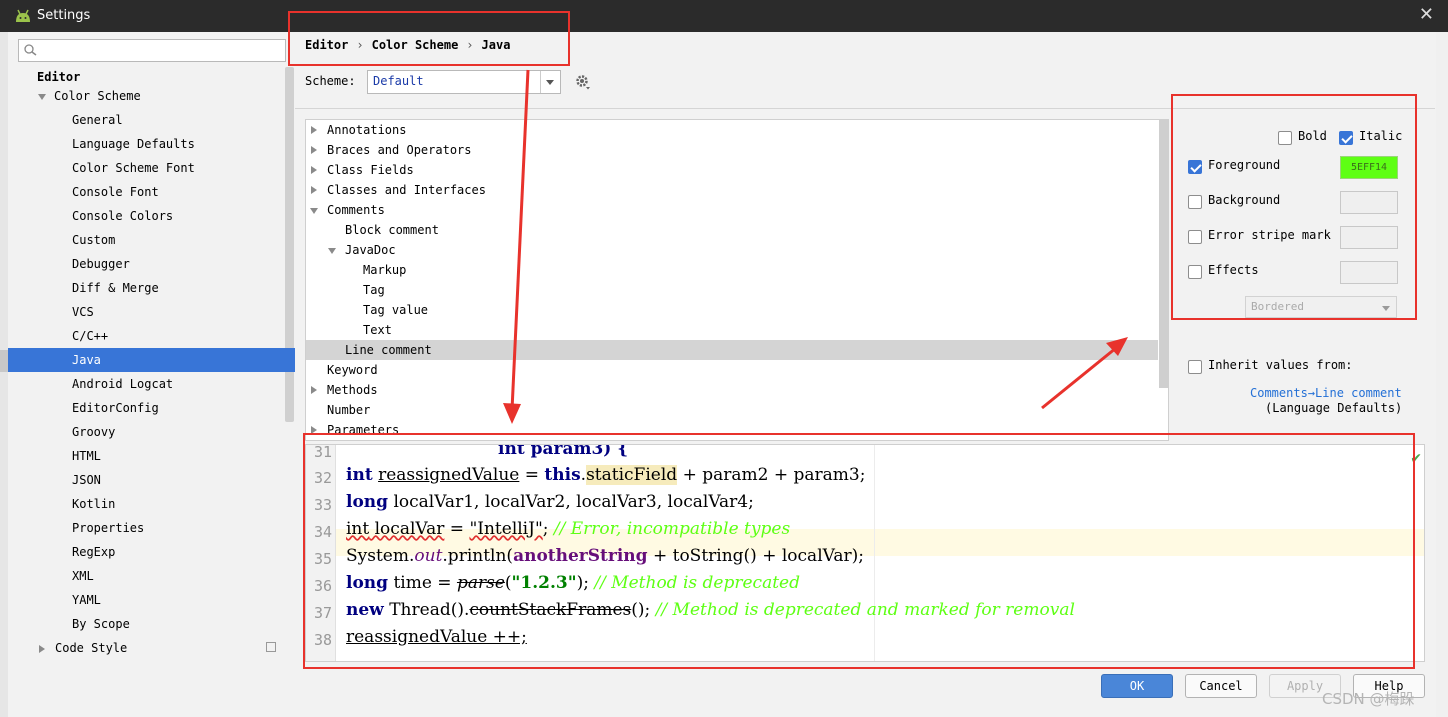  Describe the element at coordinates (1137, 686) in the screenshot. I see `ok-button: OK` at that location.